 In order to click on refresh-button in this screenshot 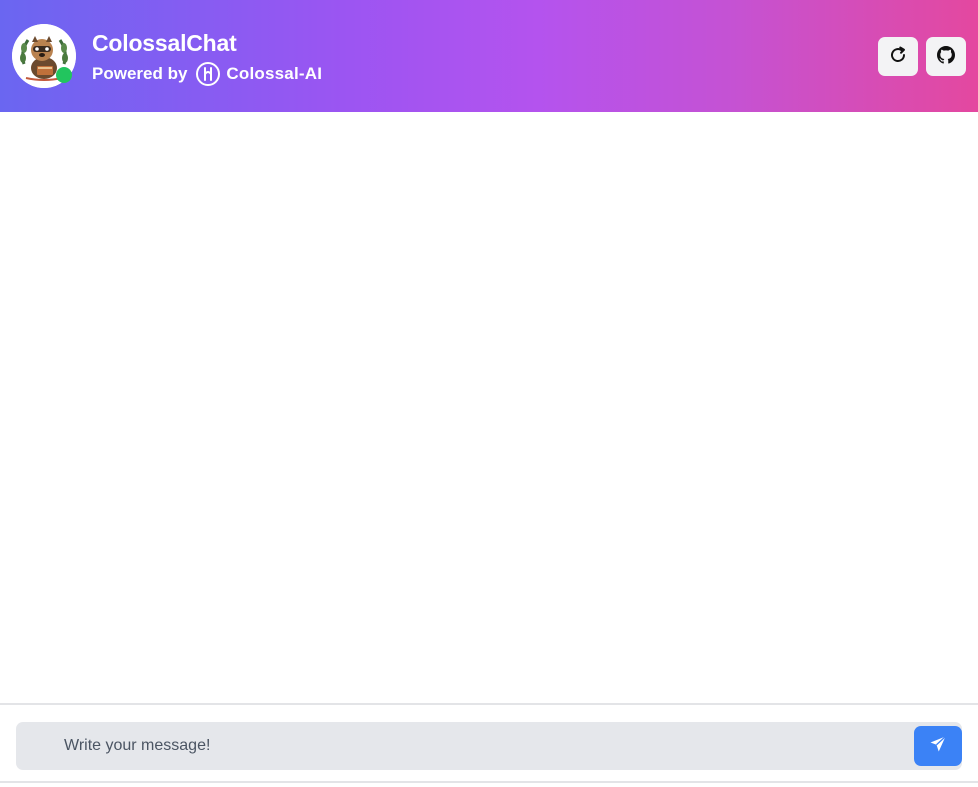, I will do `click(898, 56)`.